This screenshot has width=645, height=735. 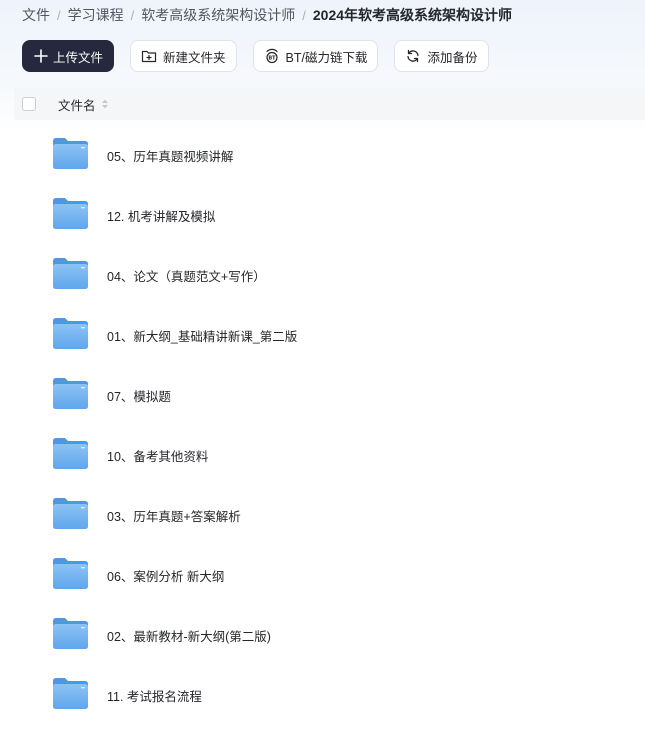 What do you see at coordinates (77, 105) in the screenshot?
I see `column-header-name-label: 文件名` at bounding box center [77, 105].